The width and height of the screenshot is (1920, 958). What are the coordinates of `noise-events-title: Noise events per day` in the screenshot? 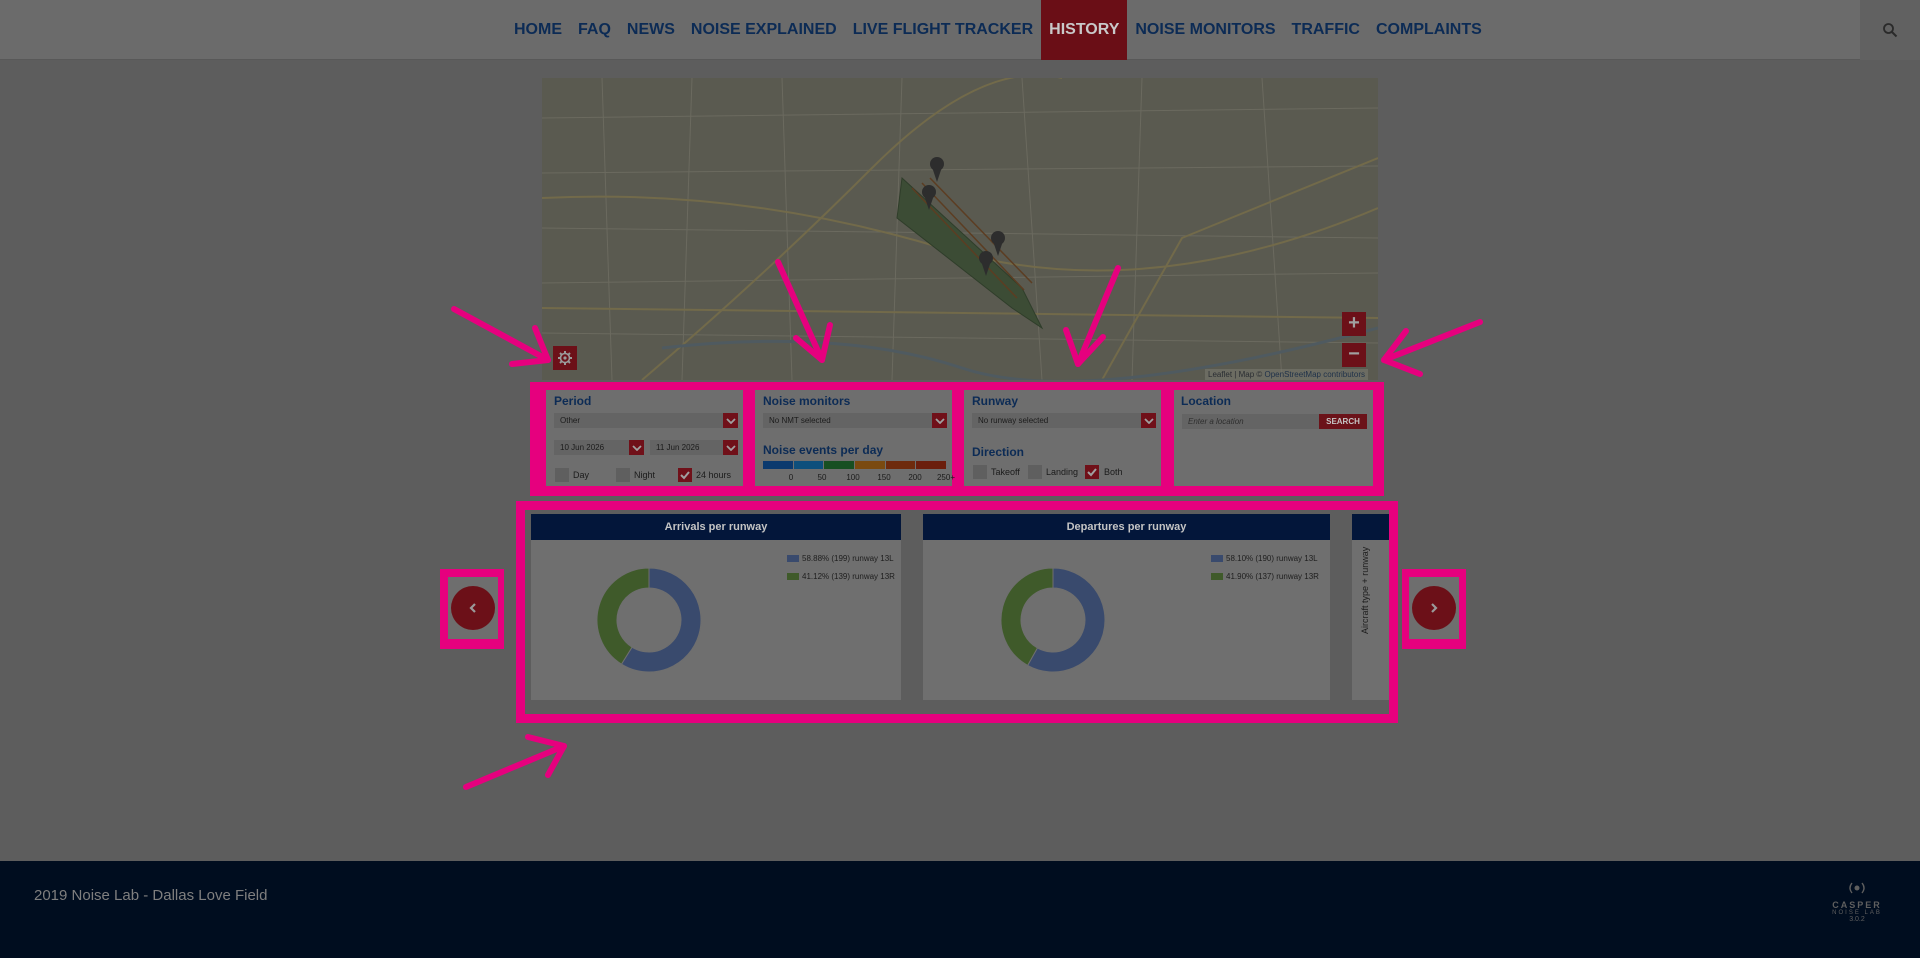 It's located at (823, 450).